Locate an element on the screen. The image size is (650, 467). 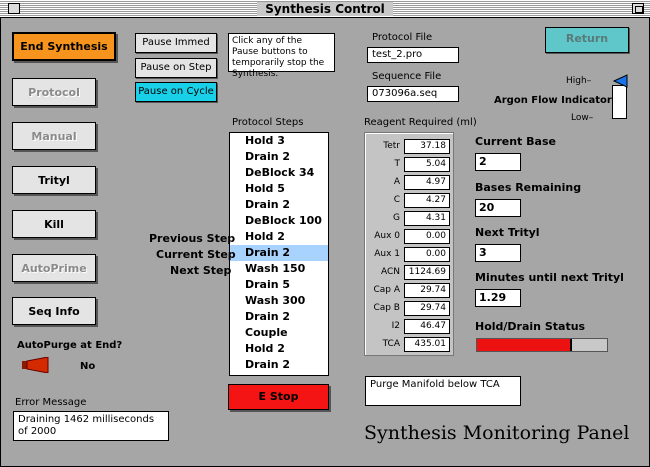
reagent-name: Cap B is located at coordinates (386, 308).